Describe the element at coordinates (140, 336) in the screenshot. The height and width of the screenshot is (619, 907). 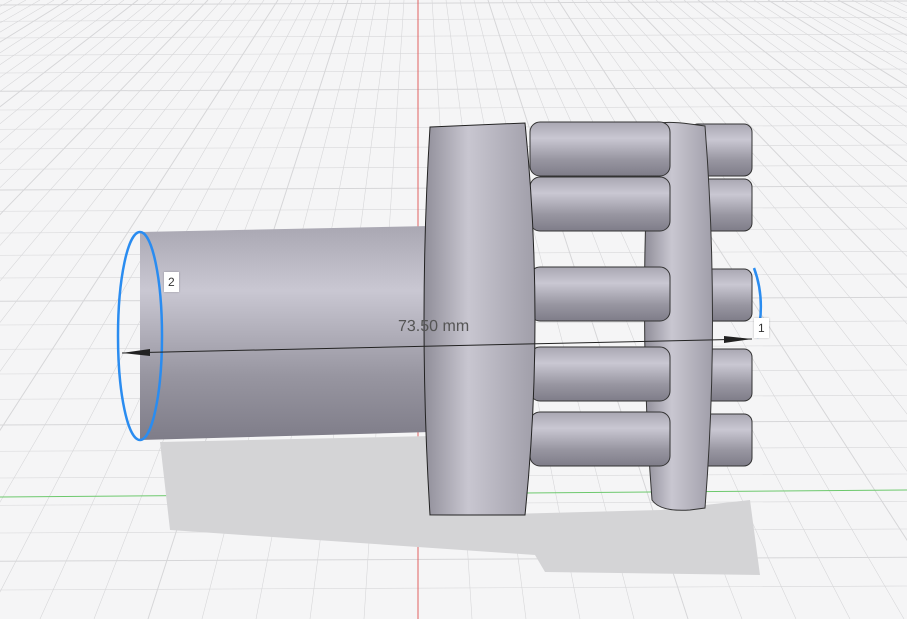
I see `edge-outline` at that location.